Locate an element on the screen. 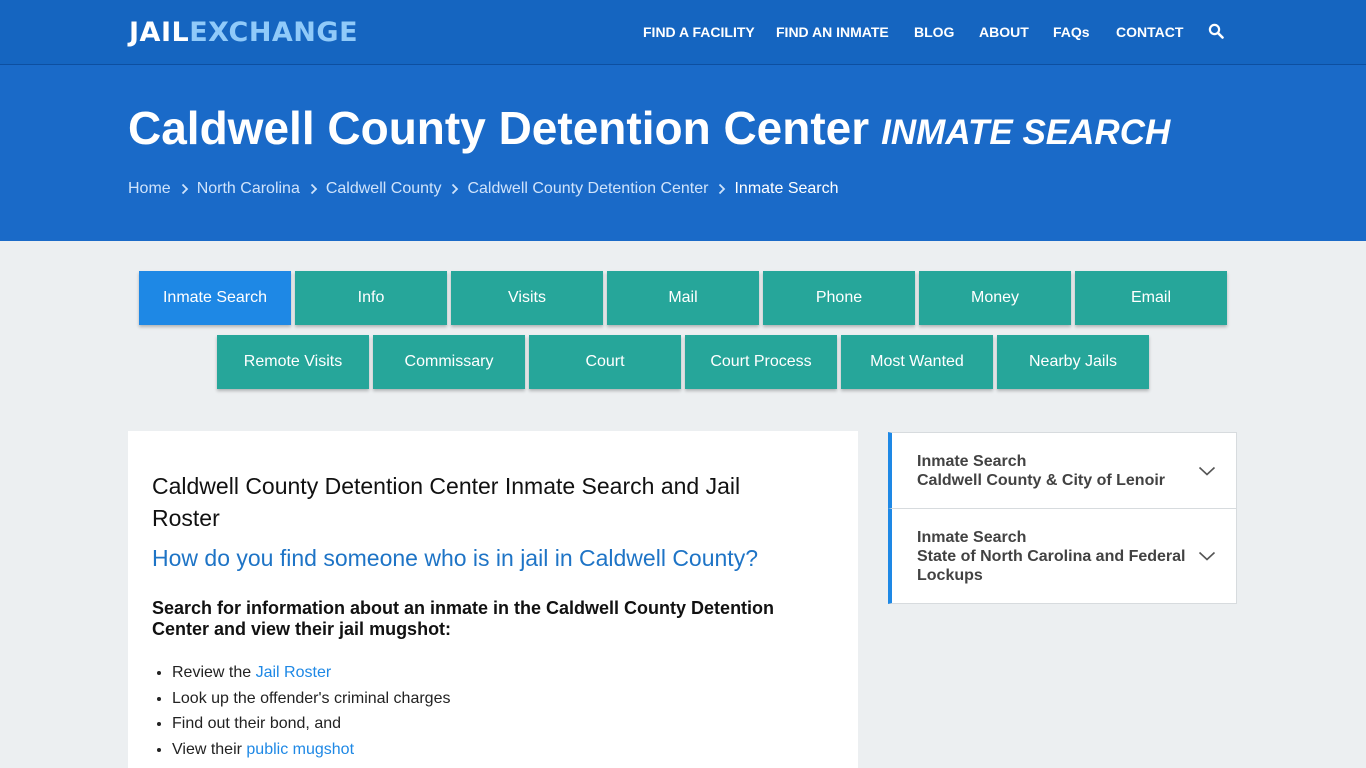 The image size is (1366, 768). nav-blog: BLOG is located at coordinates (934, 32).